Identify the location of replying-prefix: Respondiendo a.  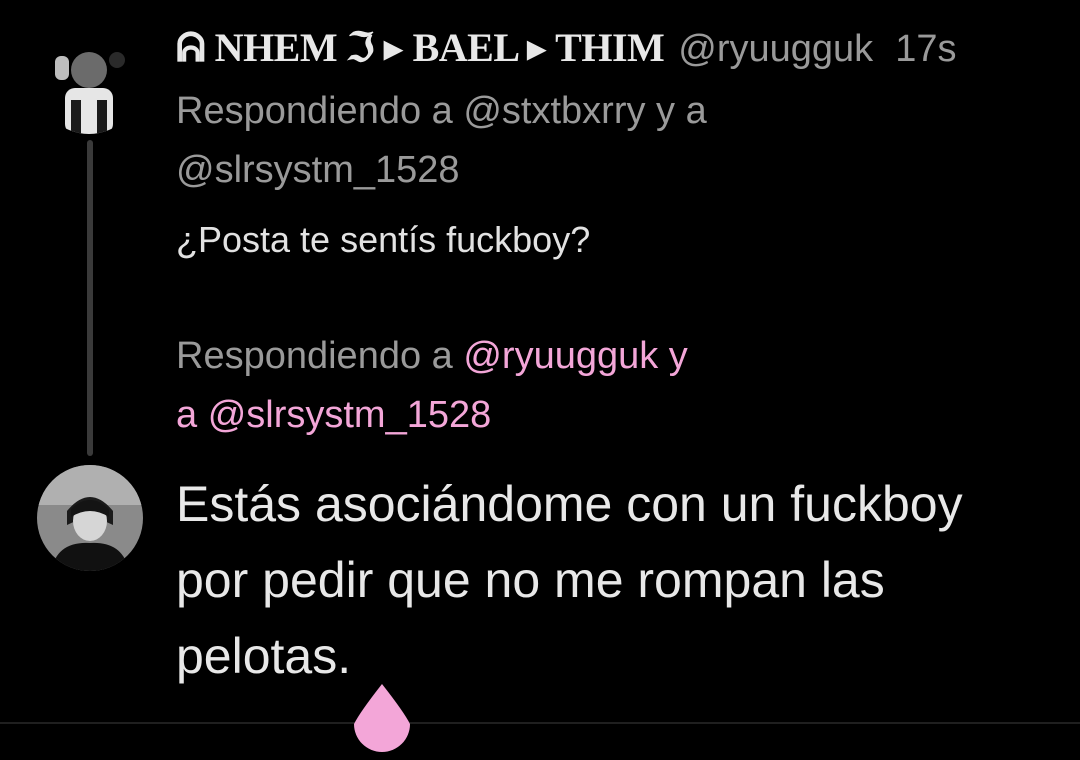
(320, 356).